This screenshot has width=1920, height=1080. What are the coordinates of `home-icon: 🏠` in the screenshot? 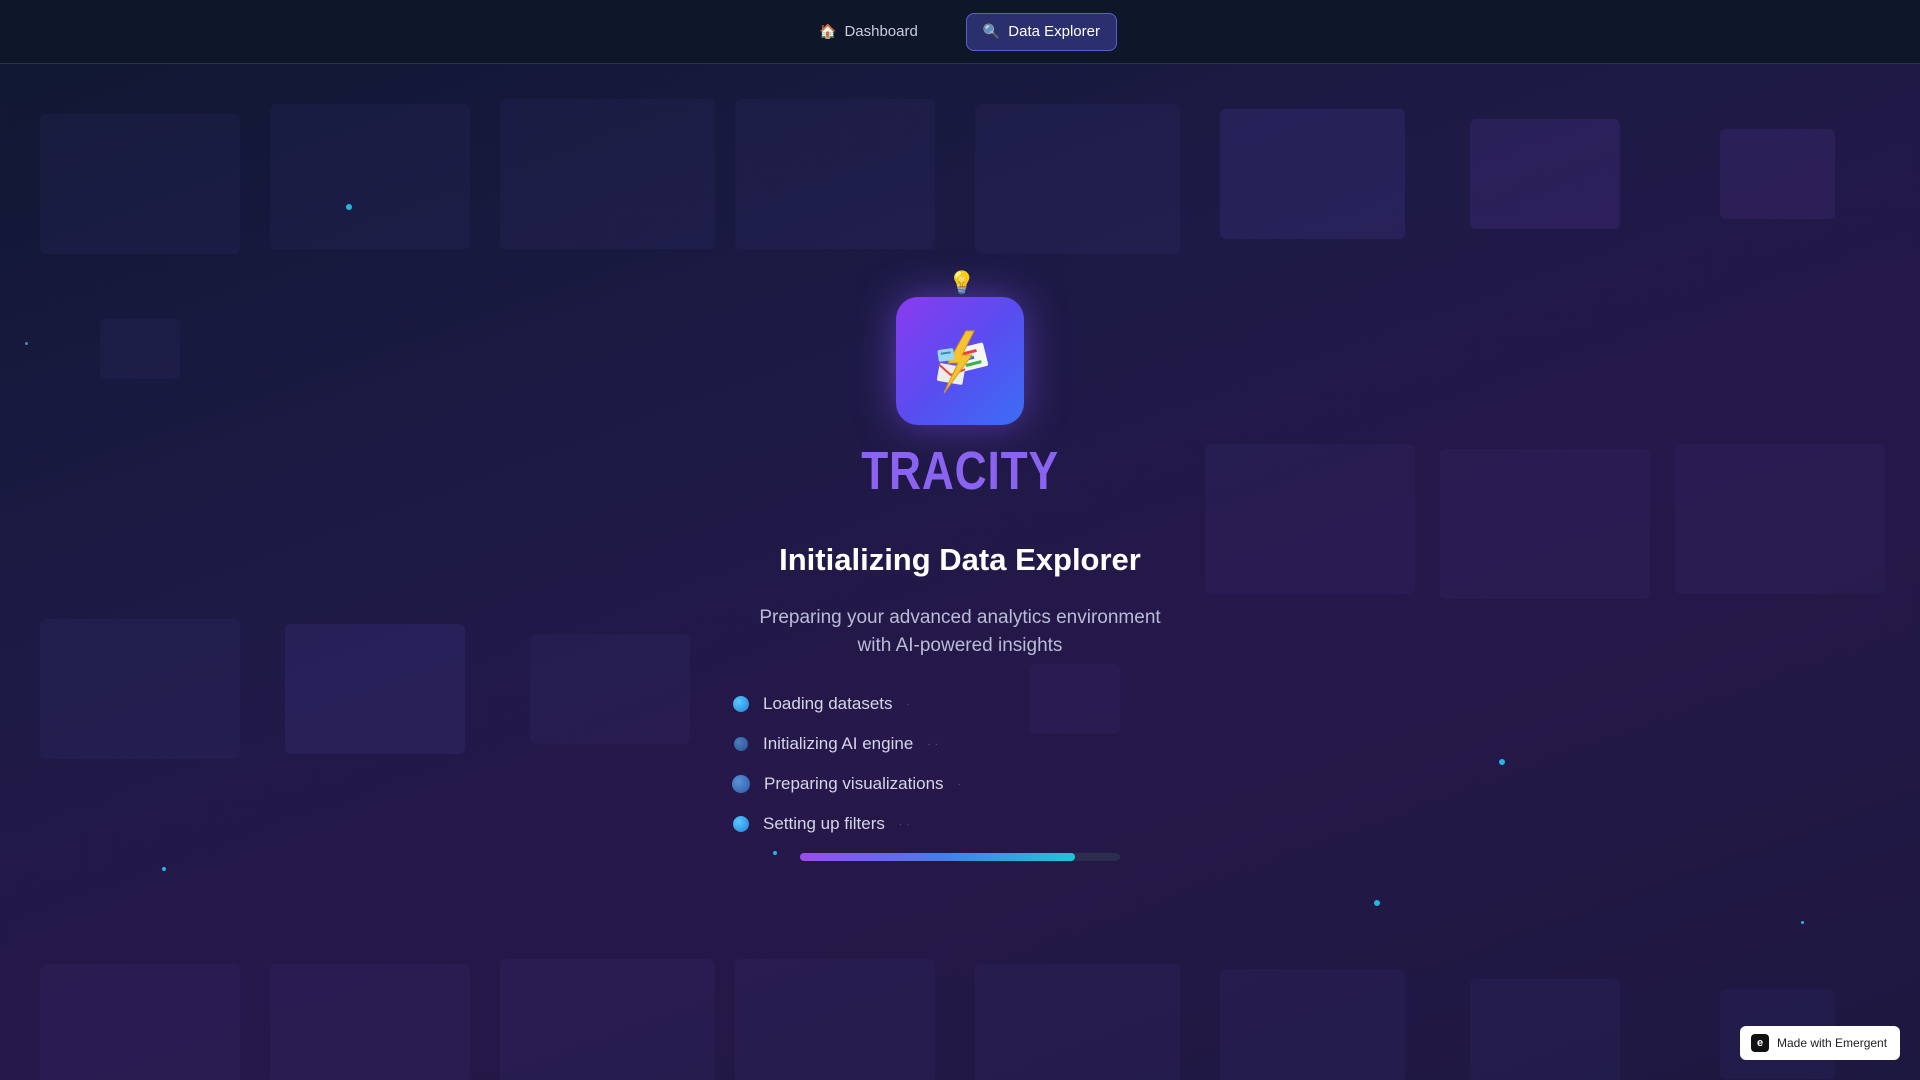 It's located at (828, 31).